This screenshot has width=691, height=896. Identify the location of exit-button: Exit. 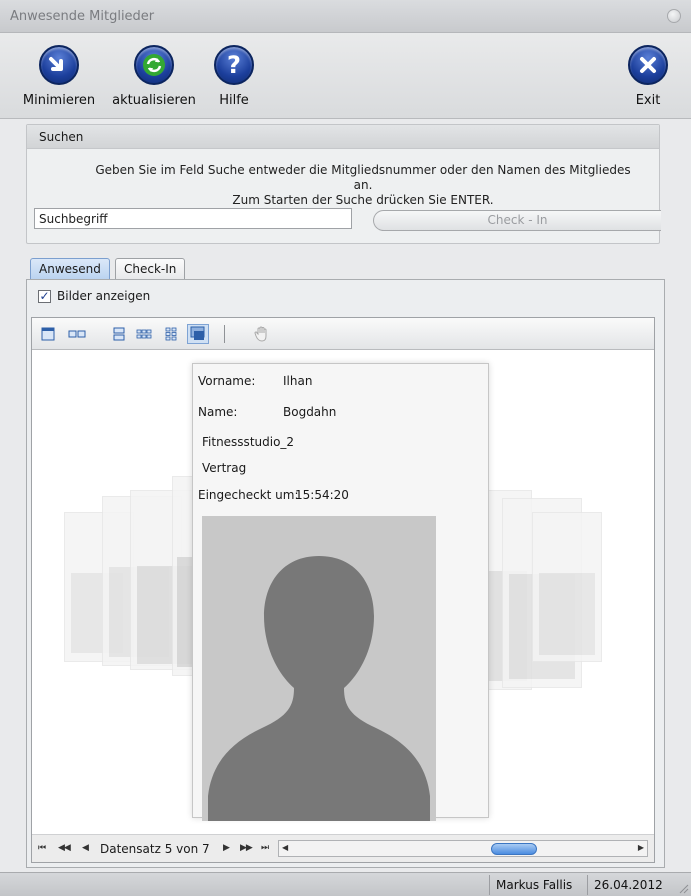
(648, 76).